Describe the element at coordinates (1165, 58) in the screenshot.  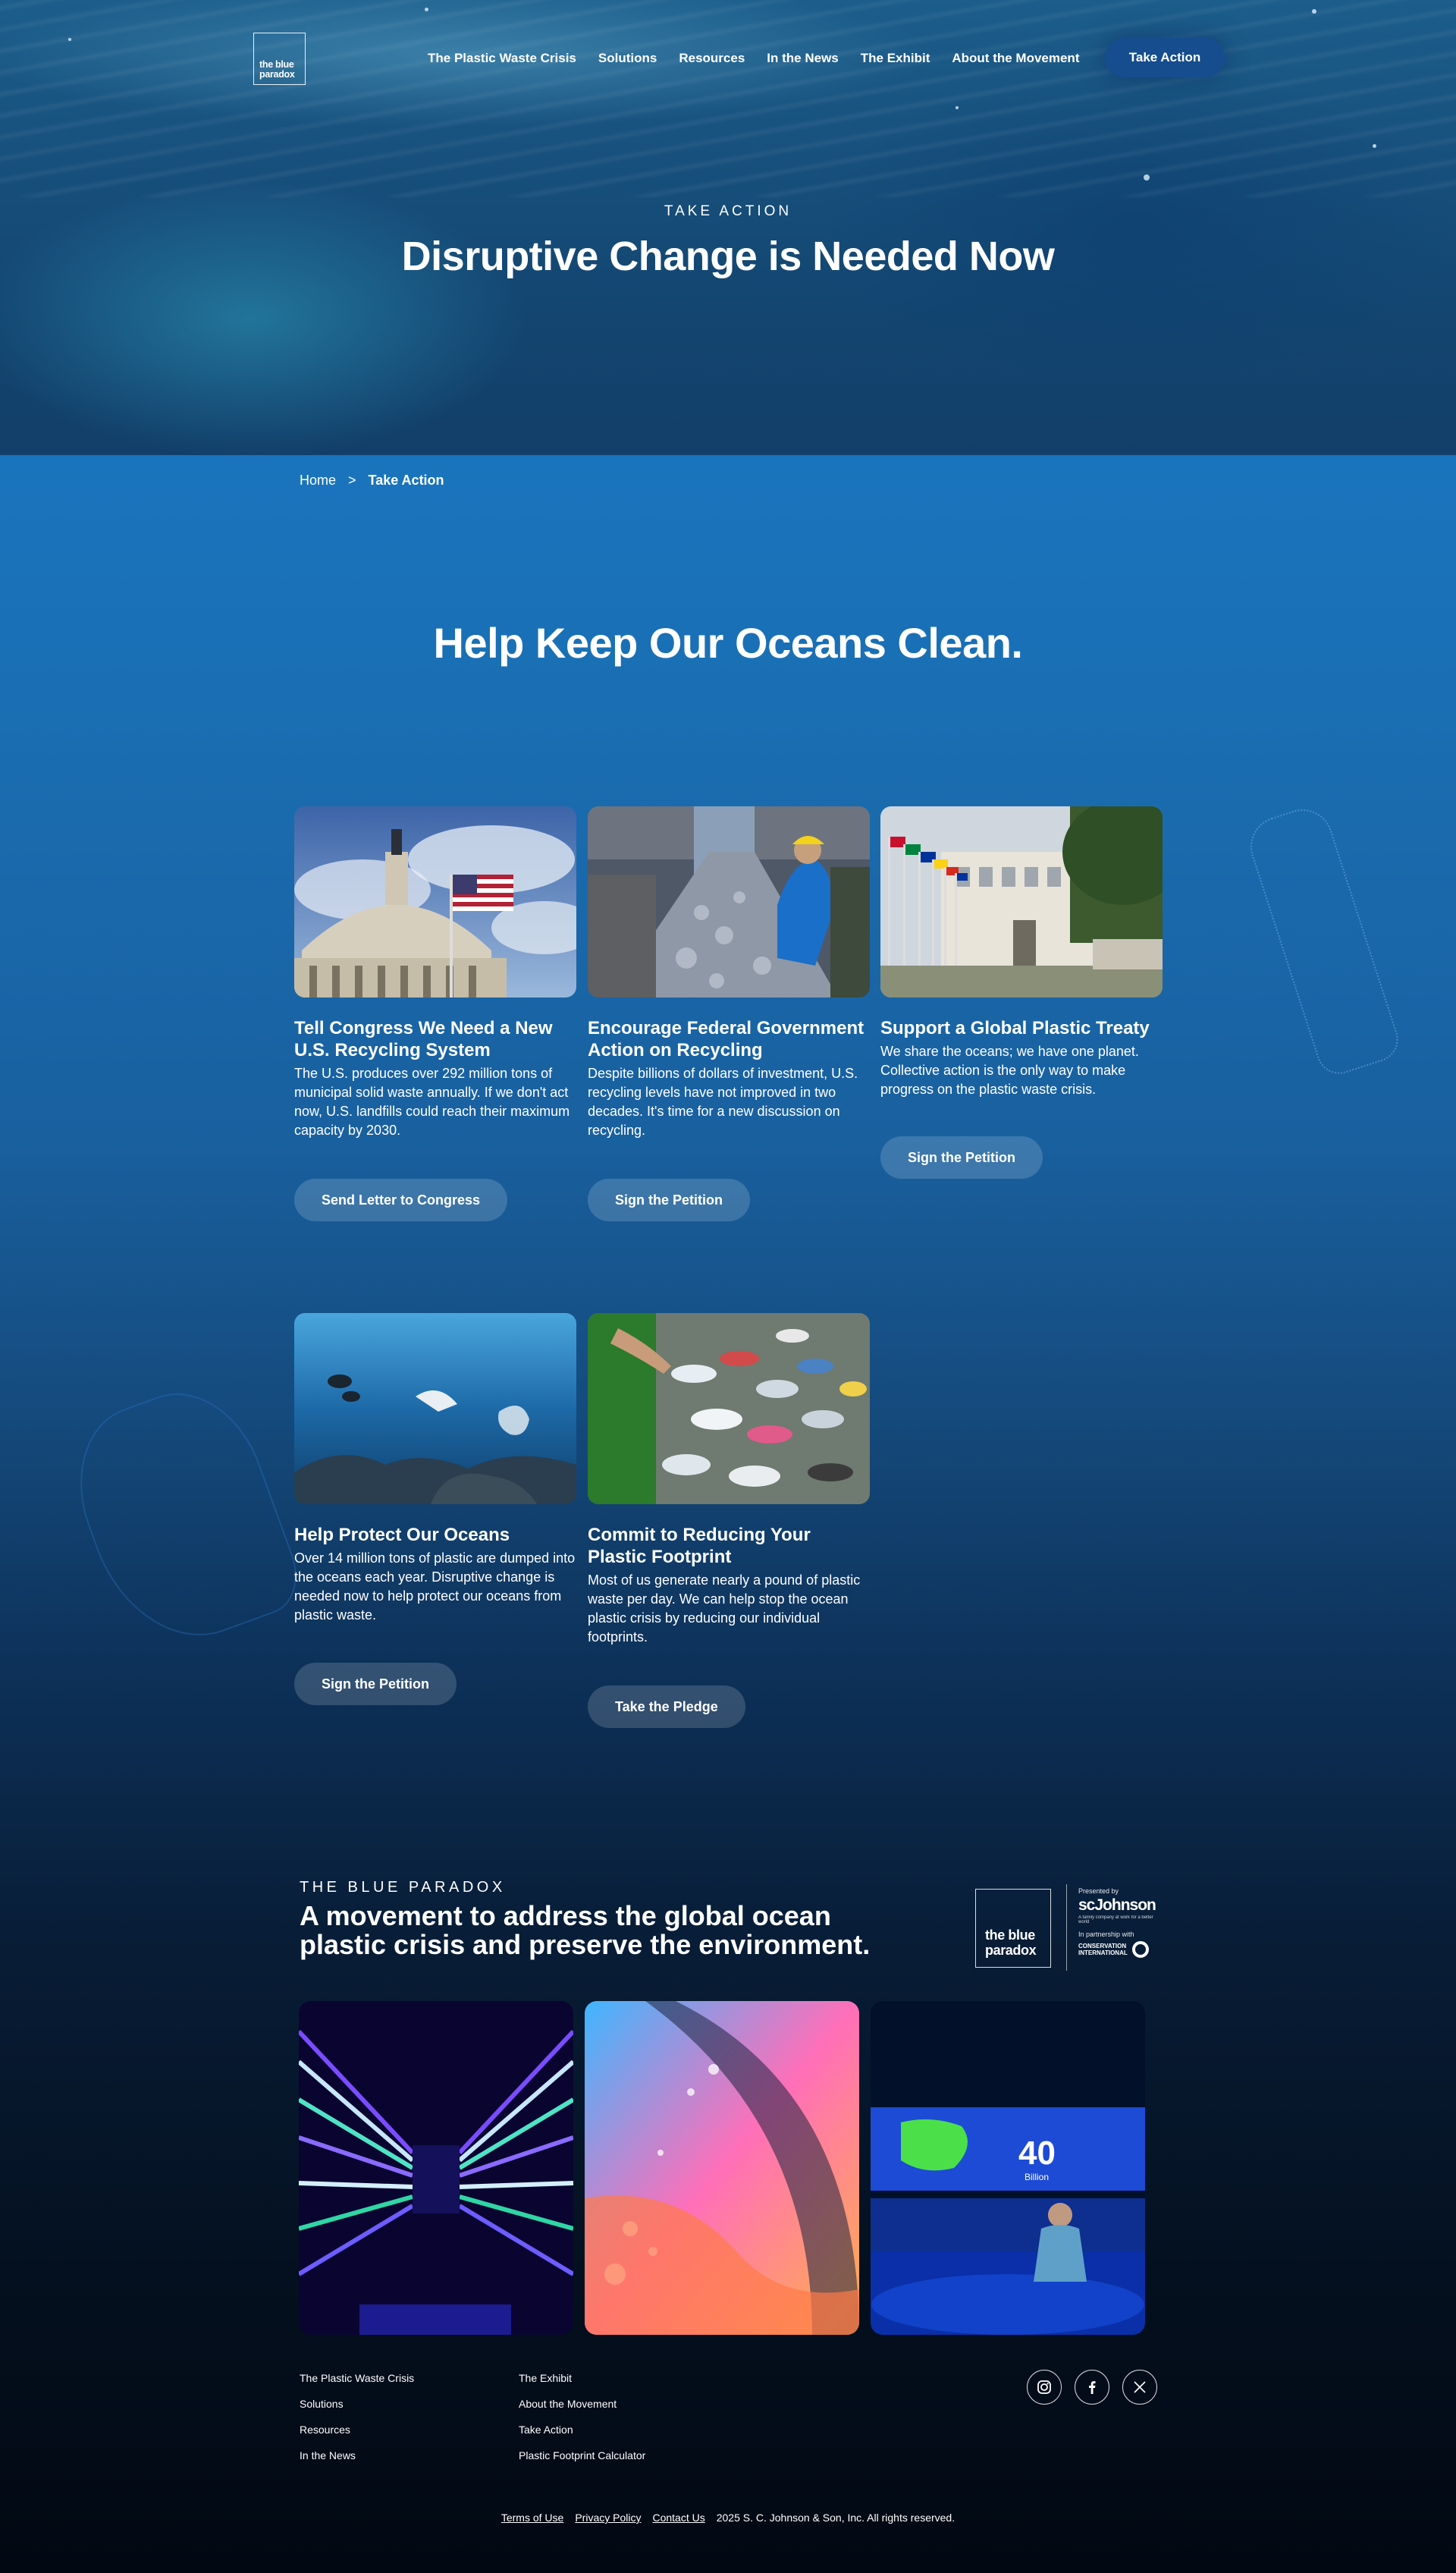
I see `take-action-button: Take Action` at that location.